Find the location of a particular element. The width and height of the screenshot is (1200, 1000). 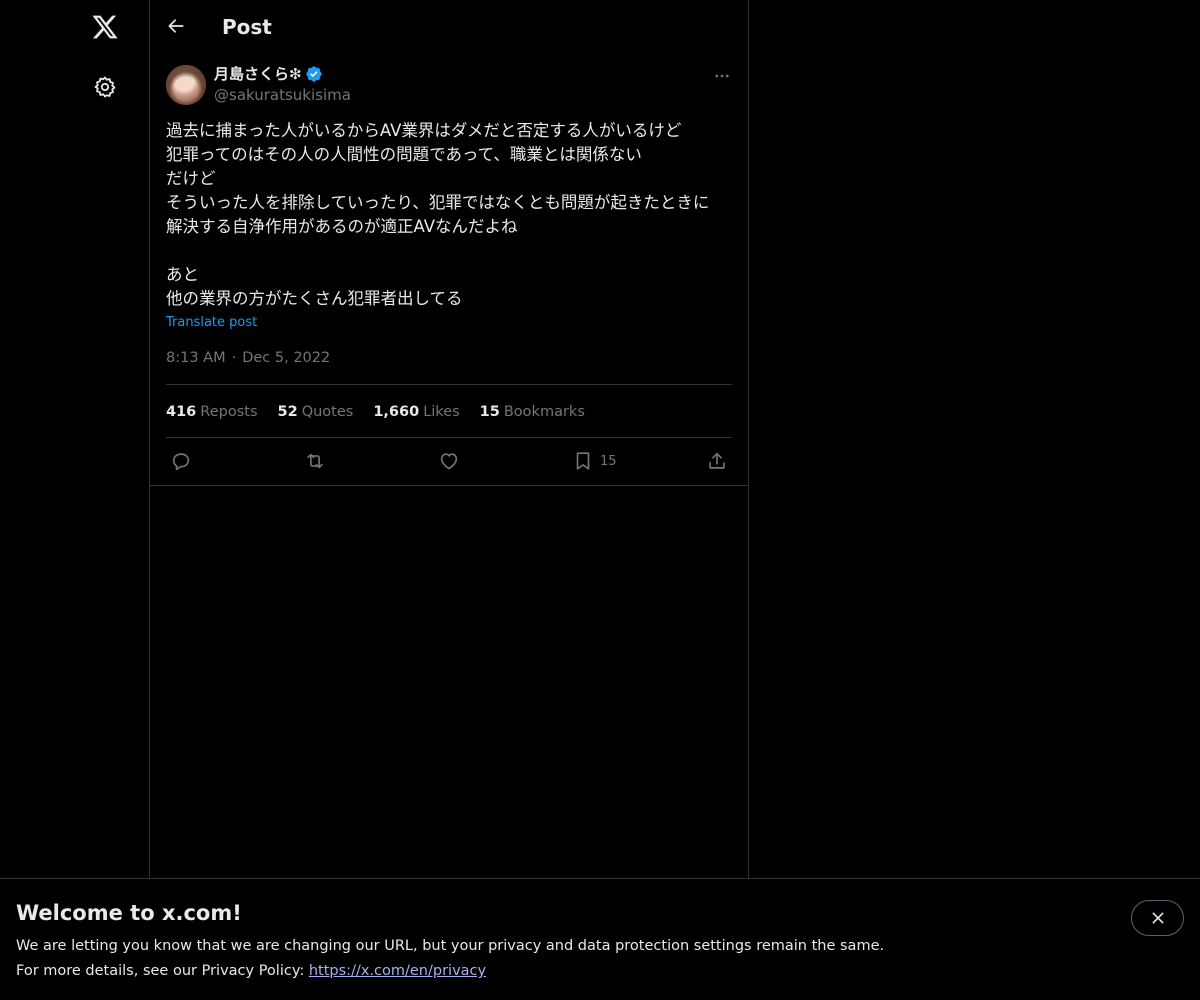

repost-icon is located at coordinates (315, 461).